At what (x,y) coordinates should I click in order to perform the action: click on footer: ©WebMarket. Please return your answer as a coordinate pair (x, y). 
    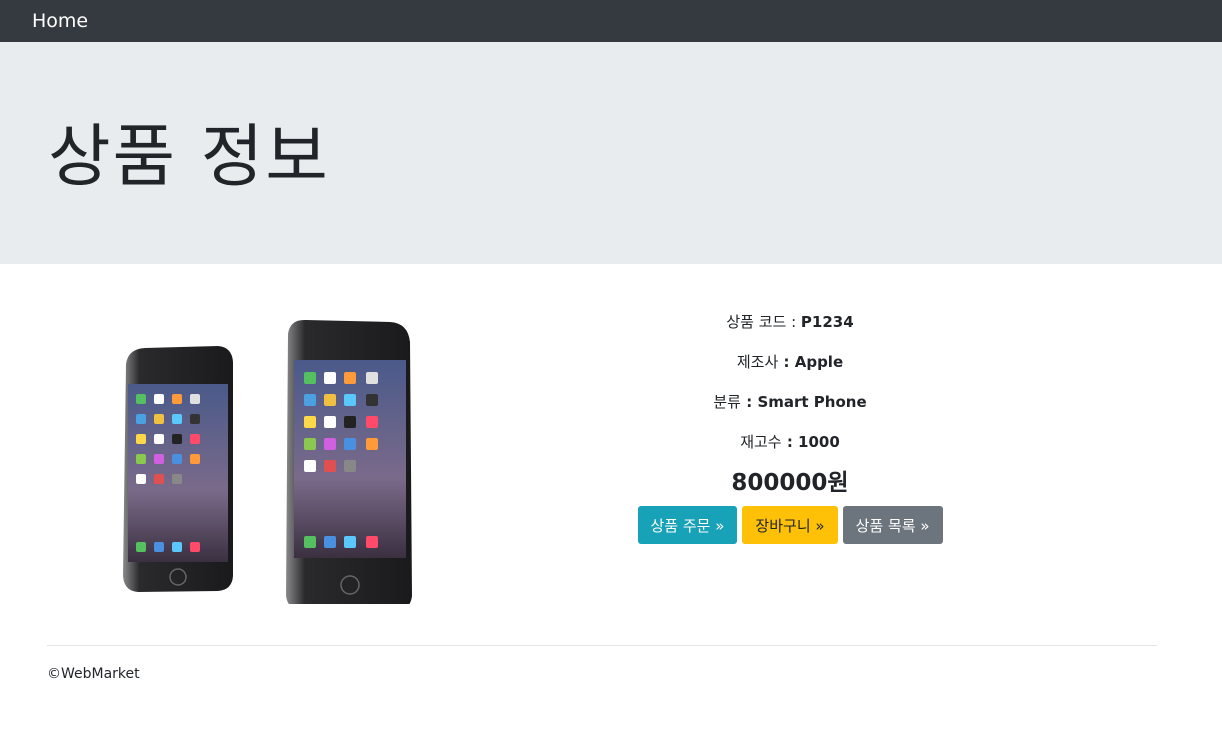
    Looking at the image, I should click on (93, 674).